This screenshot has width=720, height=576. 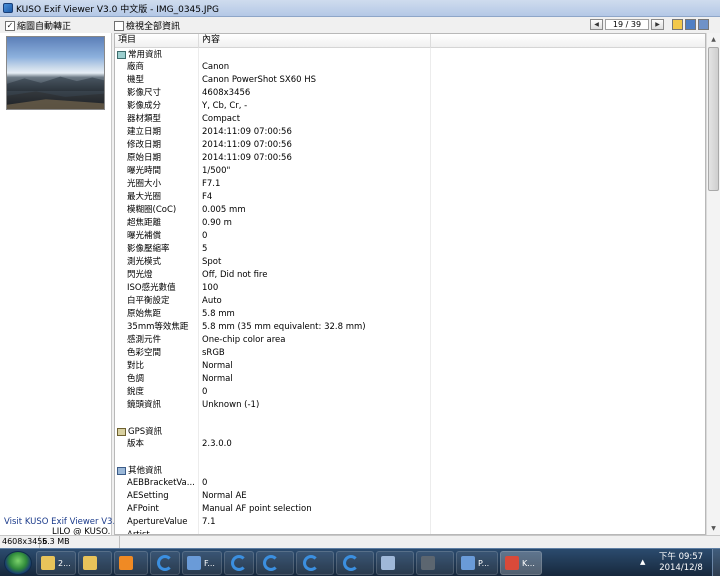 I want to click on table-row: 閃光燈 Off, Did not fire, so click(x=410, y=275).